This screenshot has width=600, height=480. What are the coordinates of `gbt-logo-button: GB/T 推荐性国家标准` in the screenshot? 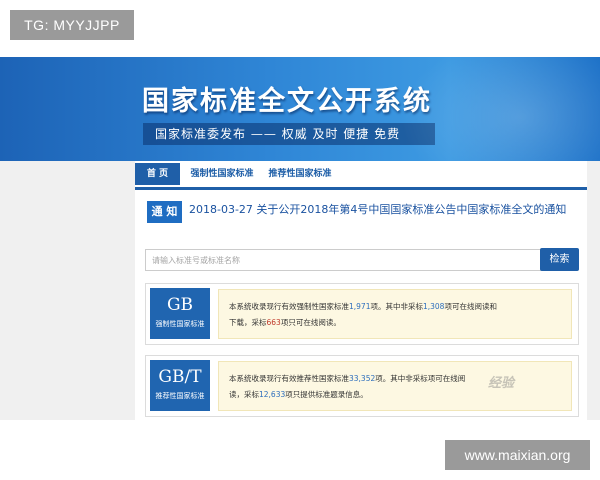 It's located at (180, 385).